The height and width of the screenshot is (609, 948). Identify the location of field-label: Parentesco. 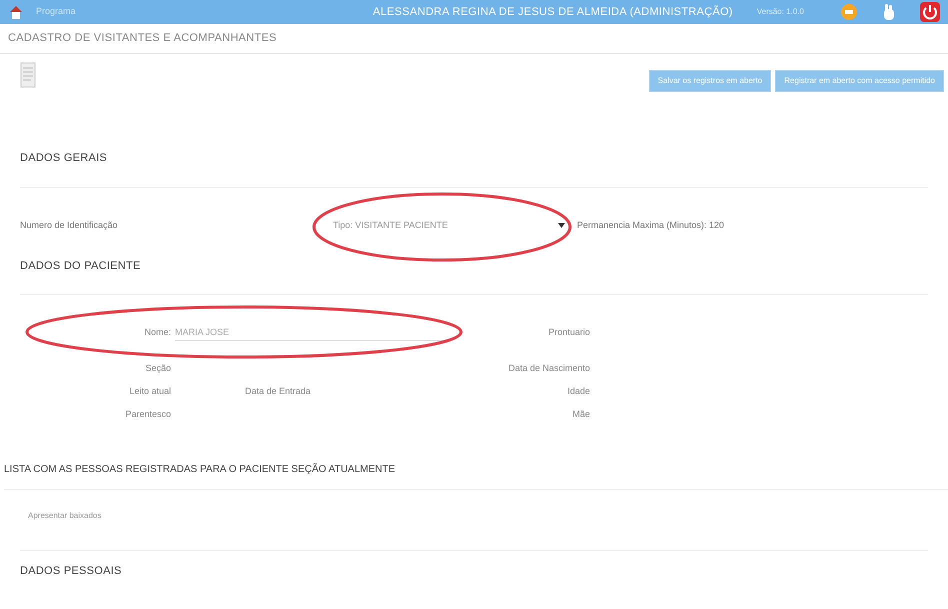
(148, 414).